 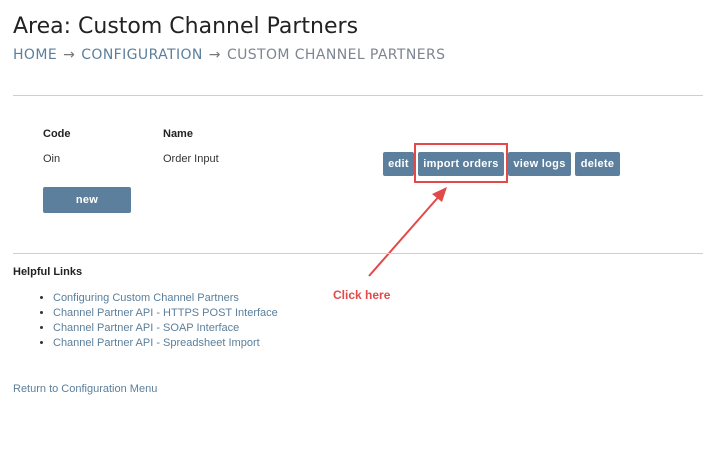 I want to click on link-configuring-partners: Configuring Custom Channel Partners, so click(x=146, y=298).